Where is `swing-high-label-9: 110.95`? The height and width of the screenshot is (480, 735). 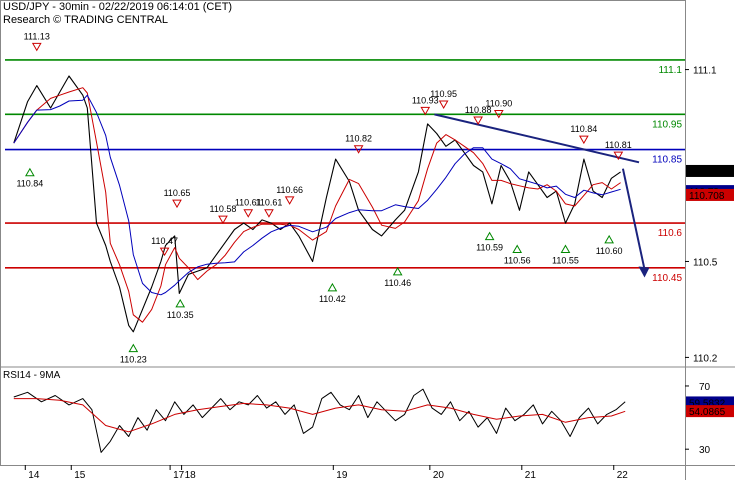
swing-high-label-9: 110.95 is located at coordinates (443, 94).